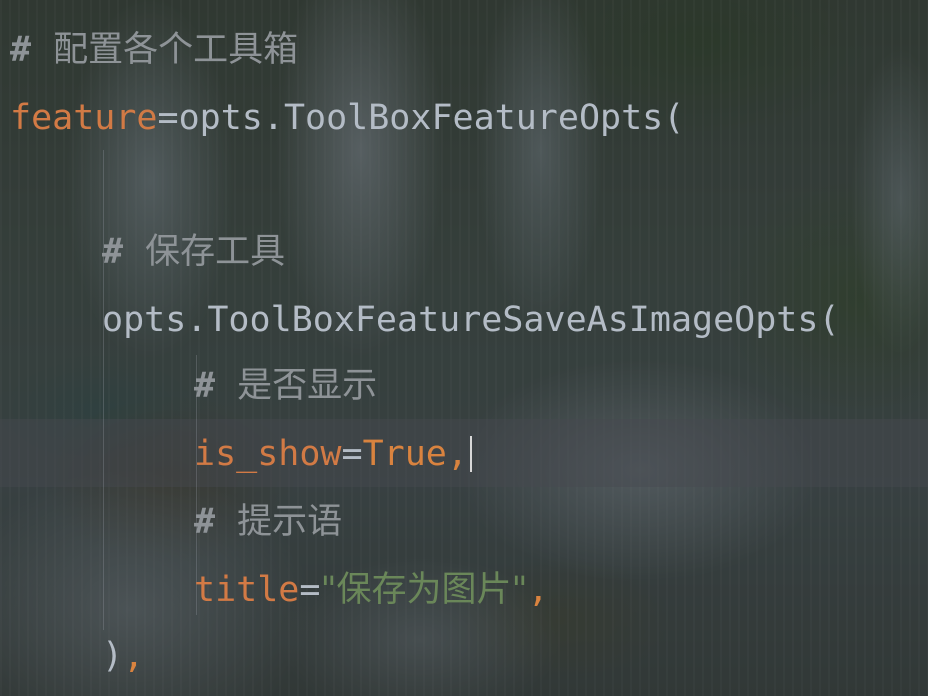 The width and height of the screenshot is (928, 696). I want to click on boolean-literal: True,, so click(415, 453).